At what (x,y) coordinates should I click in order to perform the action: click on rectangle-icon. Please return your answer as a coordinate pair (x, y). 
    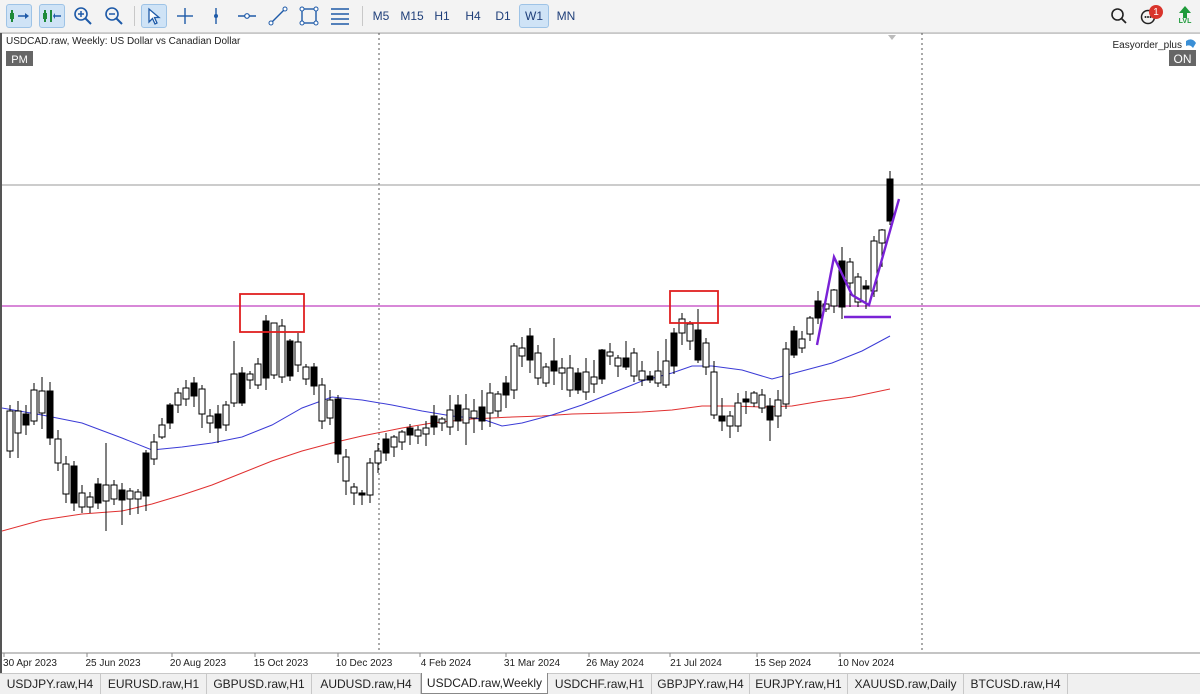
    Looking at the image, I should click on (309, 16).